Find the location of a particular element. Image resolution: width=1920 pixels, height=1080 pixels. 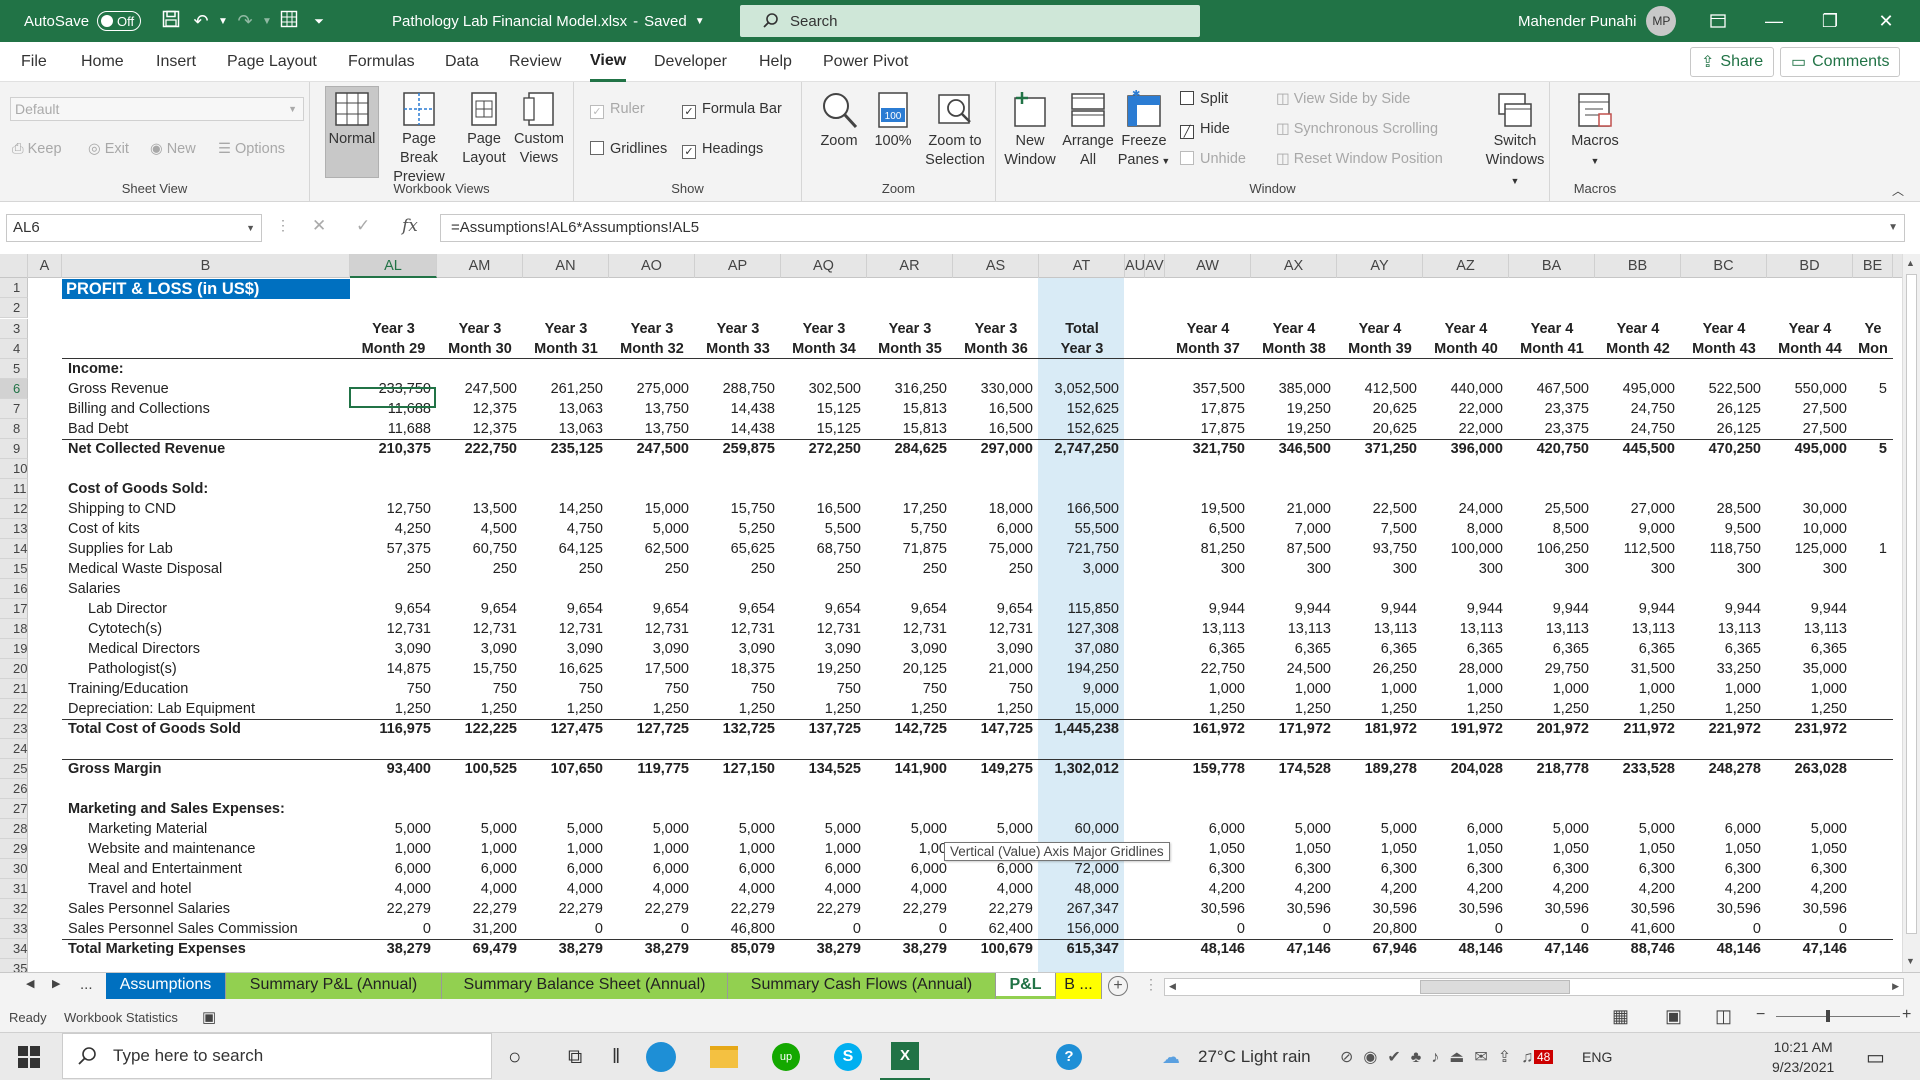

table-cell: 5 is located at coordinates (1873, 449).